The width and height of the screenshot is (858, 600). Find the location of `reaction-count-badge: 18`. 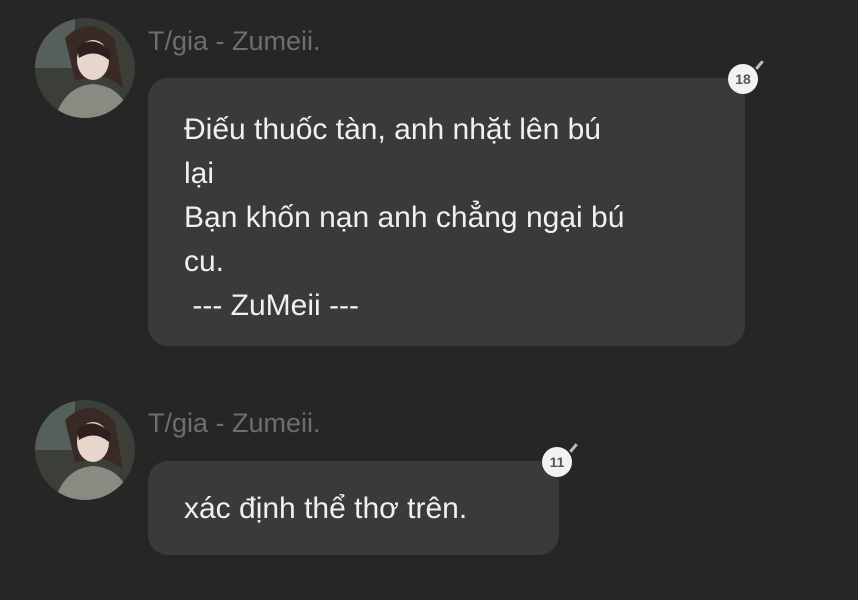

reaction-count-badge: 18 is located at coordinates (746, 77).